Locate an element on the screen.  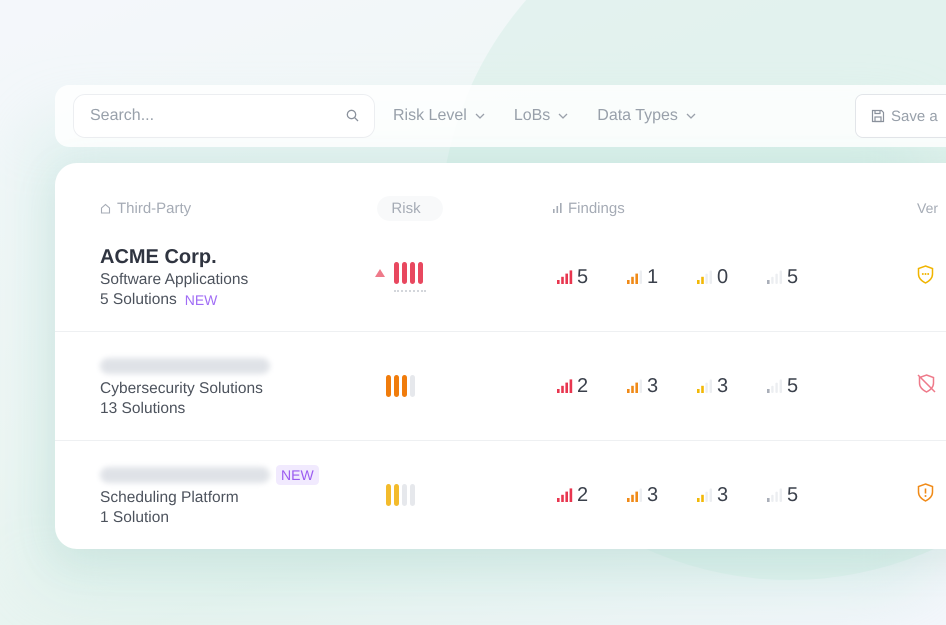
company-name: ACME Corp. is located at coordinates (158, 257).